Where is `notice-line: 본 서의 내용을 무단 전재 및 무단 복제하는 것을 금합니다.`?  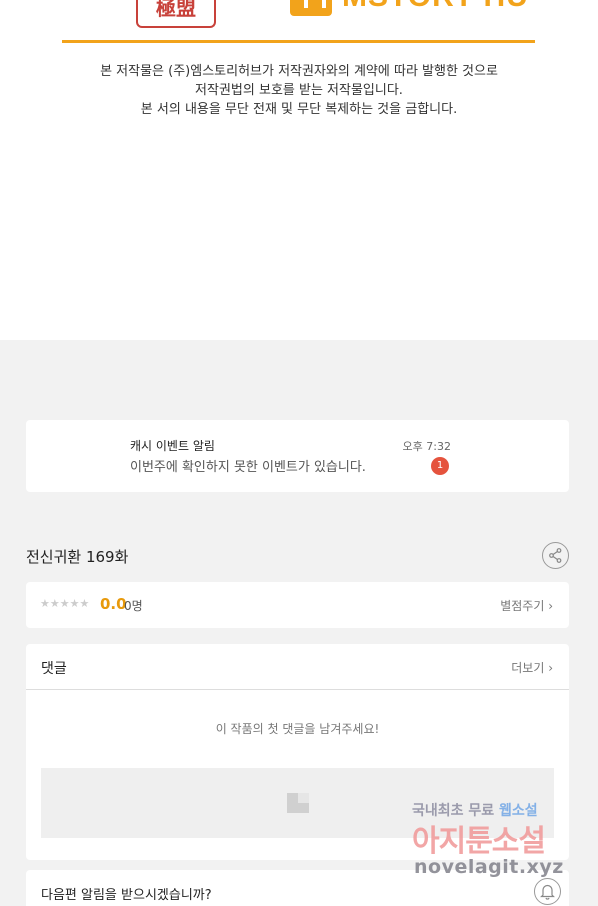
notice-line: 본 서의 내용을 무단 전재 및 무단 복제하는 것을 금합니다. is located at coordinates (299, 109).